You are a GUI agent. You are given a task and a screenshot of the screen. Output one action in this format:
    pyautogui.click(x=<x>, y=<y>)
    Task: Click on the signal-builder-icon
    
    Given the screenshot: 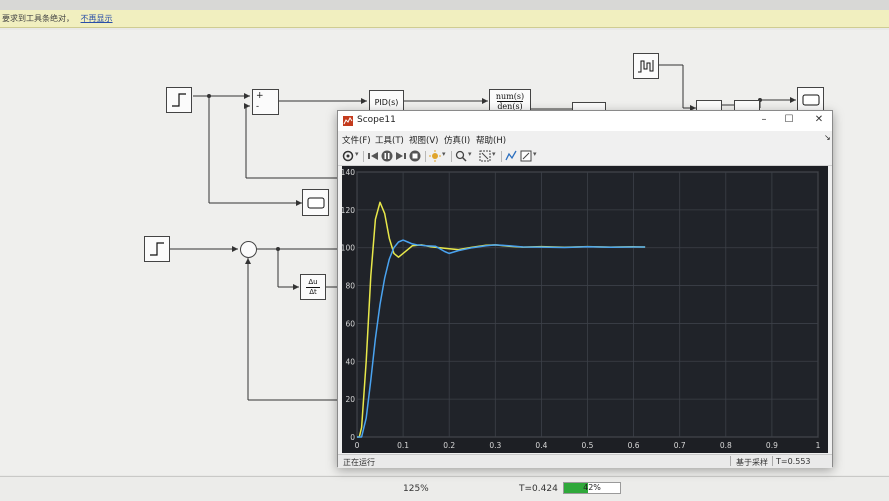 What is the action you would take?
    pyautogui.click(x=646, y=66)
    